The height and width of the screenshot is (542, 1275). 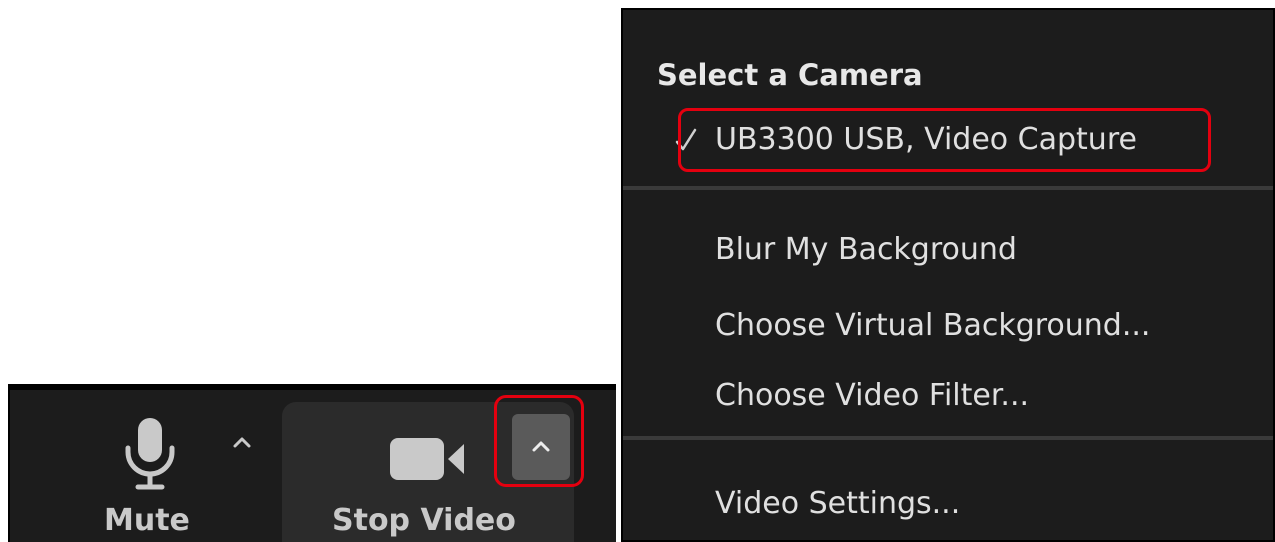 I want to click on camera-item-highlight-box, so click(x=944, y=140).